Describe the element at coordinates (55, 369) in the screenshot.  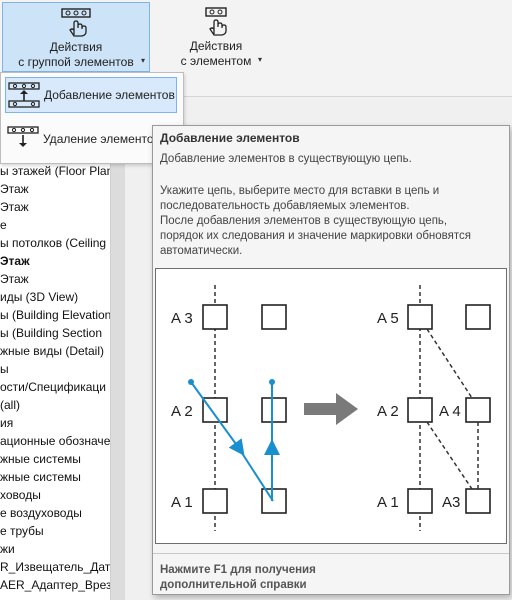
I see `tree-item: ы` at that location.